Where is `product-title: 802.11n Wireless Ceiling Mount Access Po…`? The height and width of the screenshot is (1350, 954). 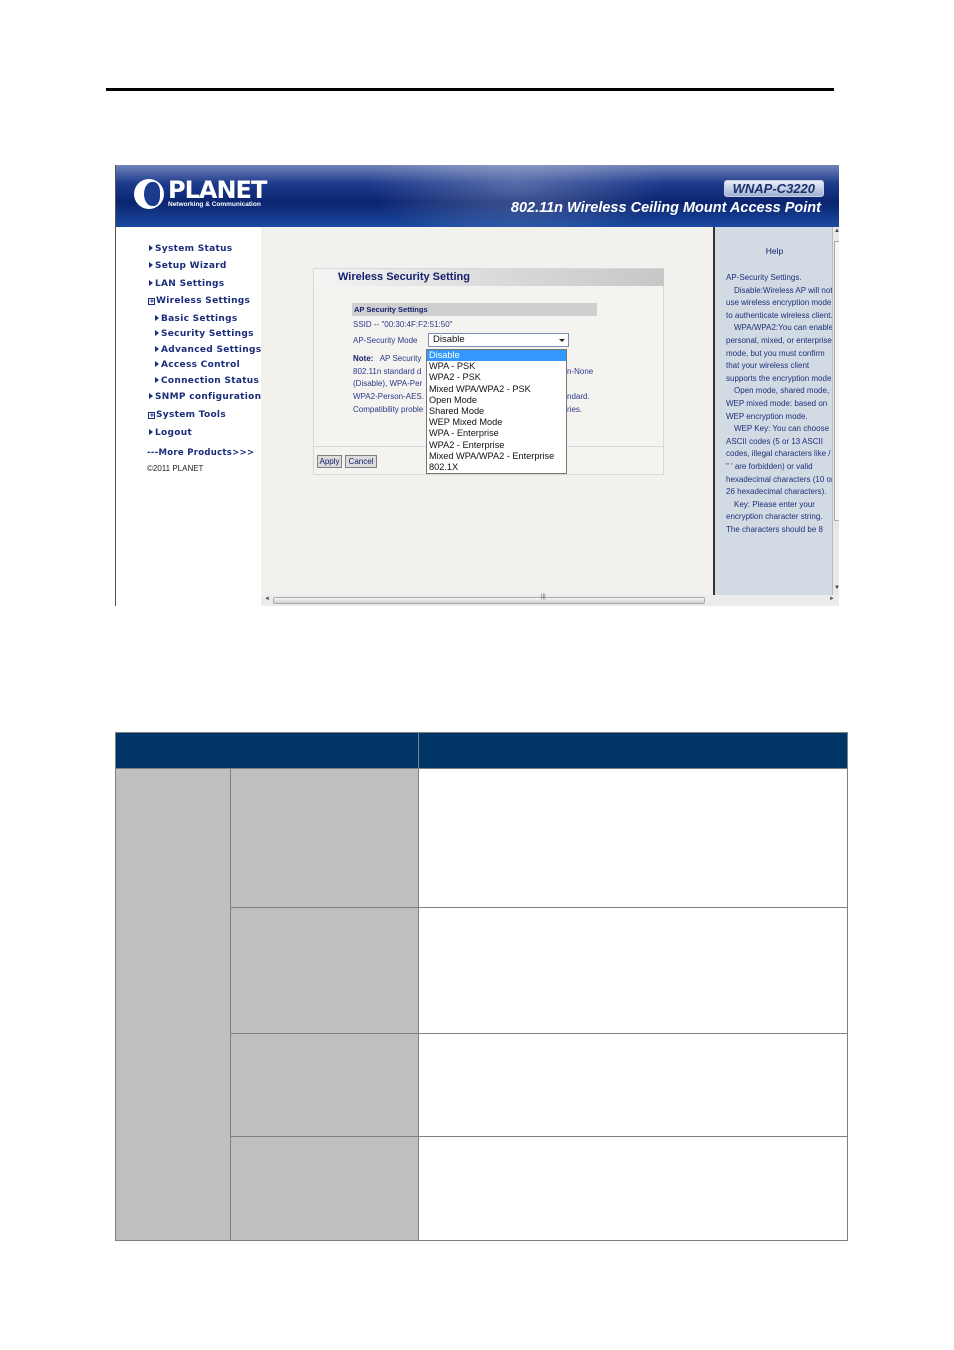 product-title: 802.11n Wireless Ceiling Mount Access Po… is located at coordinates (665, 208).